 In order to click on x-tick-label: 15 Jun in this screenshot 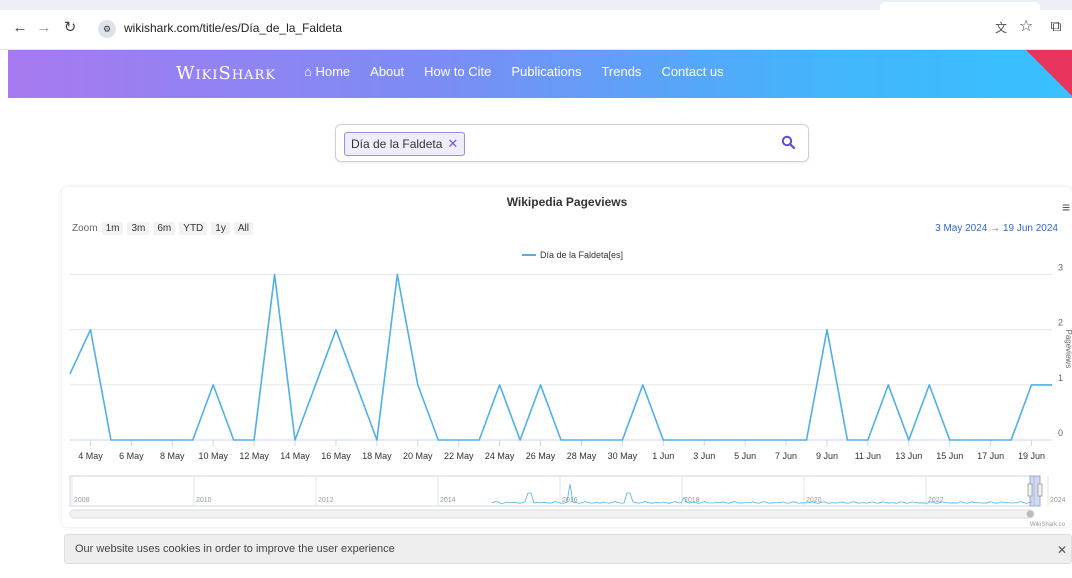, I will do `click(949, 456)`.